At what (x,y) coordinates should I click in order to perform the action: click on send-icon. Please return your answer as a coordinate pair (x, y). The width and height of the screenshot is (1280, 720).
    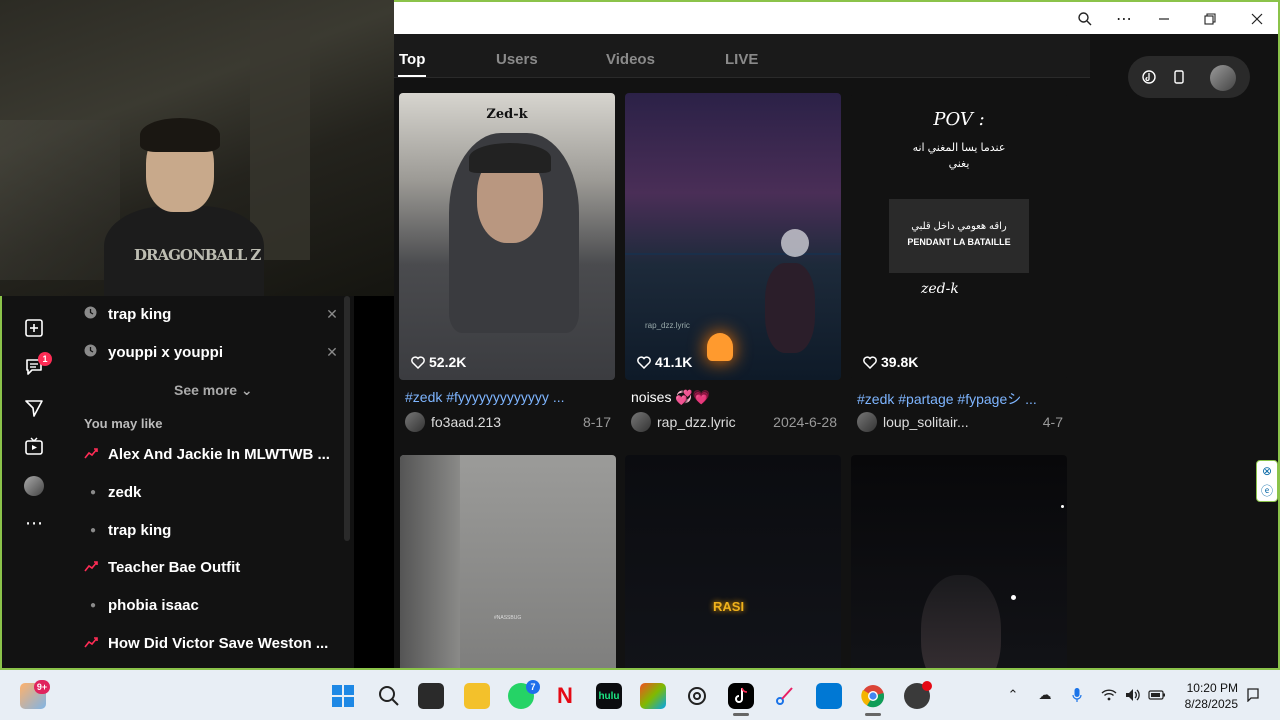
    Looking at the image, I should click on (34, 408).